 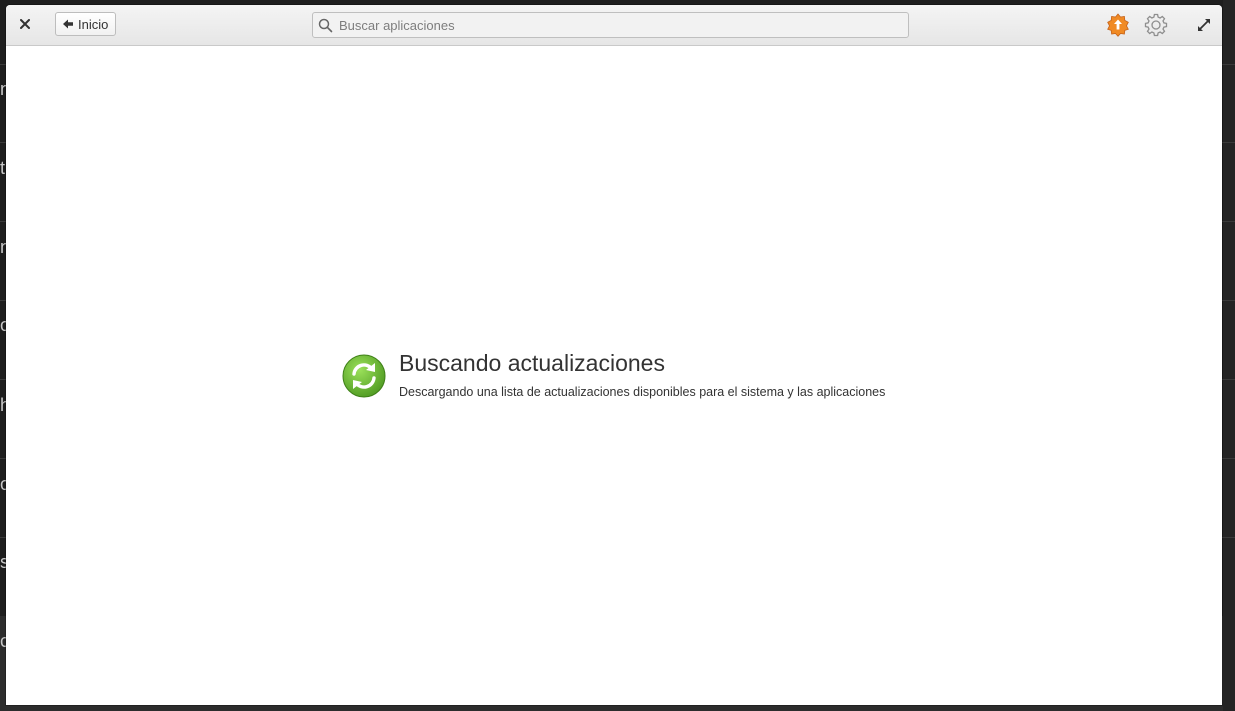 I want to click on close-icon, so click(x=25, y=24).